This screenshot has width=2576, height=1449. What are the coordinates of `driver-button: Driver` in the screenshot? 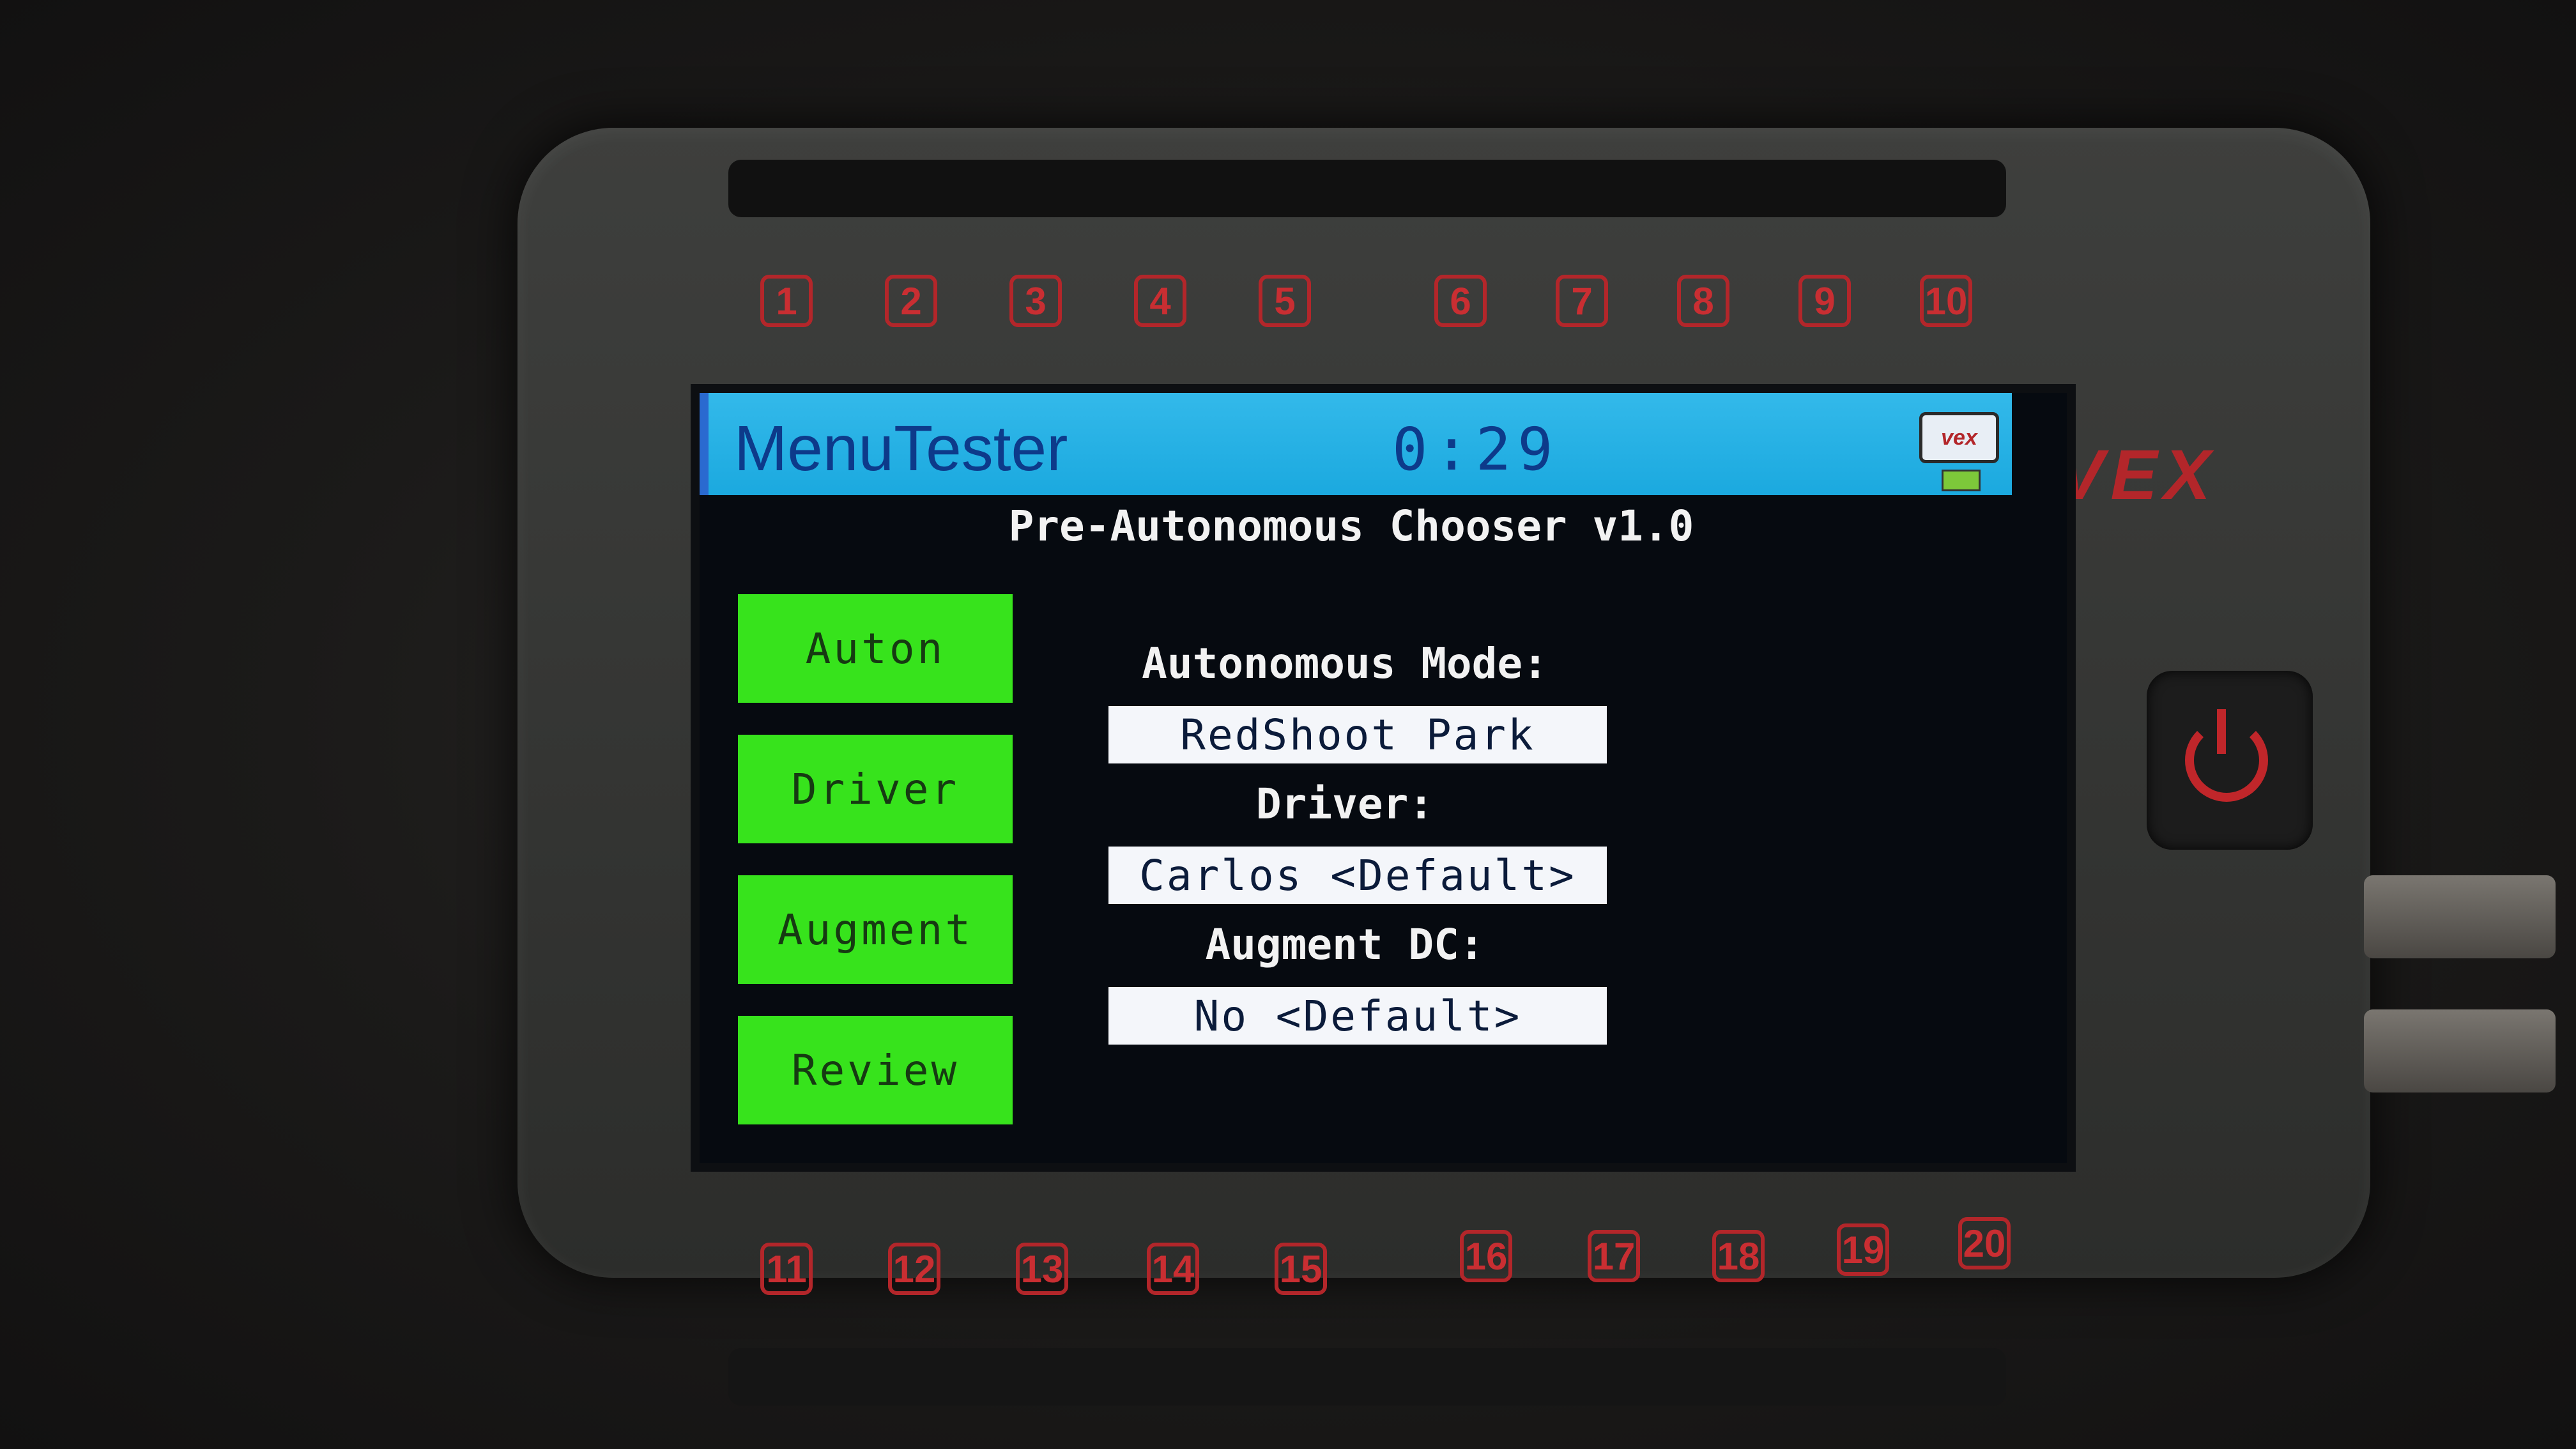 It's located at (875, 789).